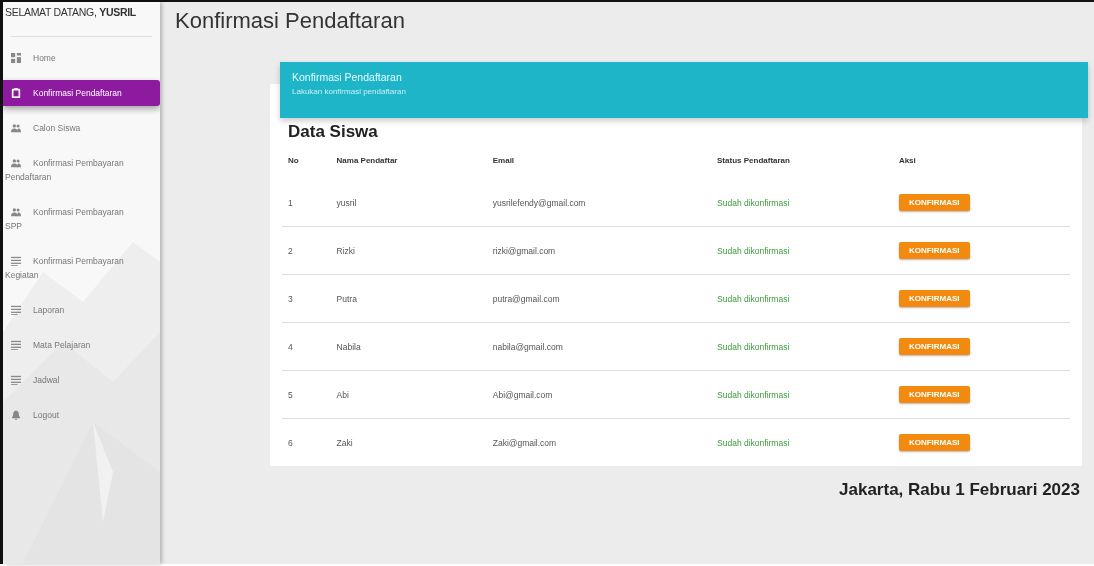  I want to click on sidebar-item: Konfirmasi Pendaftaran, so click(81, 93).